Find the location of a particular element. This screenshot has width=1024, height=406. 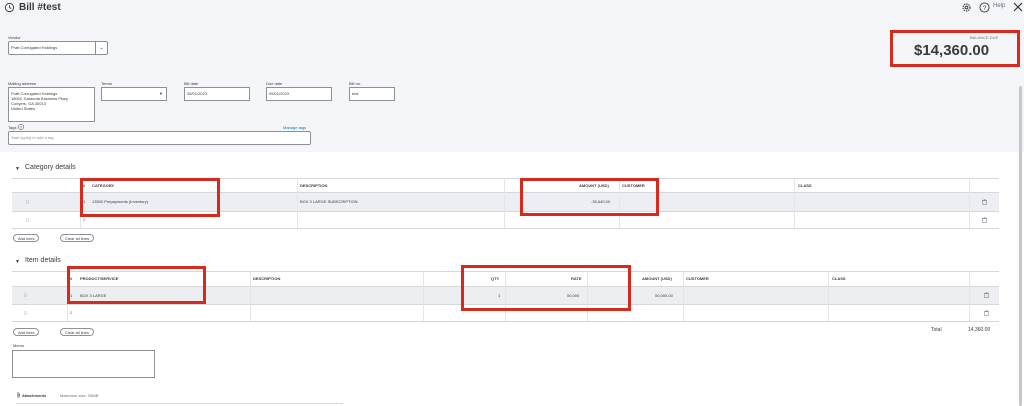

attachments-drop-zone is located at coordinates (179, 403).